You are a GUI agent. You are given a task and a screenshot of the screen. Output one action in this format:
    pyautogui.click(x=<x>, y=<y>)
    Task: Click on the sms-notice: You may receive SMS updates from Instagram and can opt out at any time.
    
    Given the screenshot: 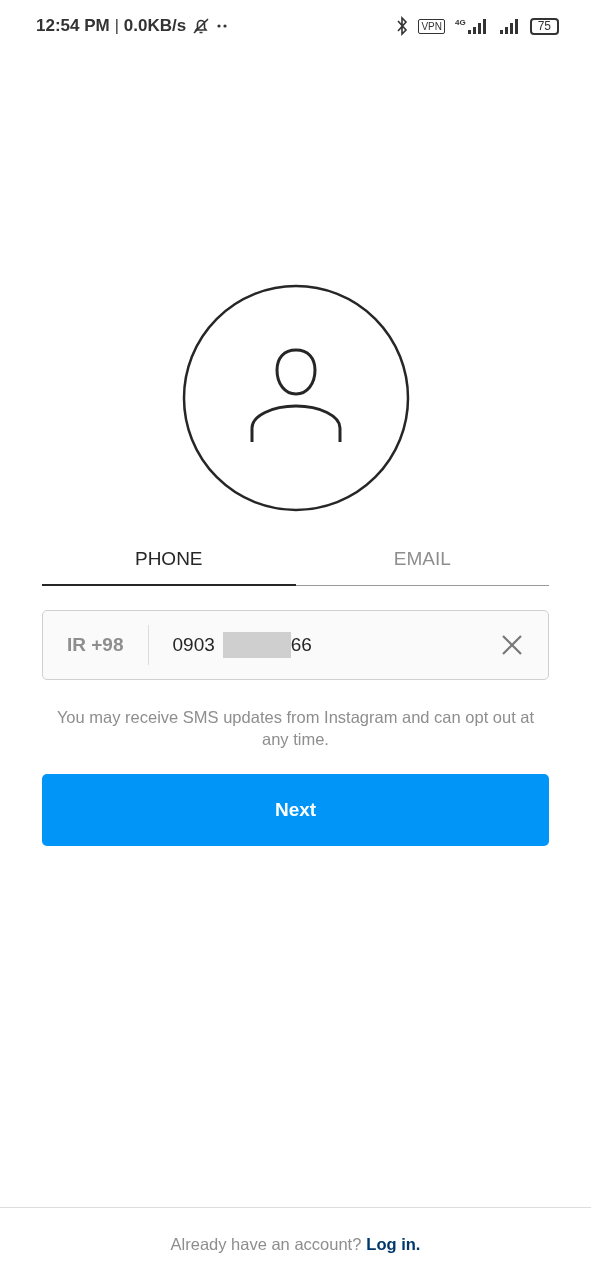 What is the action you would take?
    pyautogui.click(x=295, y=728)
    